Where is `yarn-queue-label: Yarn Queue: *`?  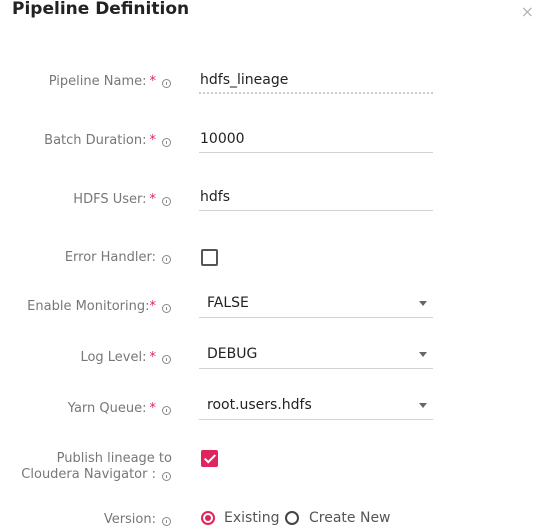
yarn-queue-label: Yarn Queue: * is located at coordinates (112, 409).